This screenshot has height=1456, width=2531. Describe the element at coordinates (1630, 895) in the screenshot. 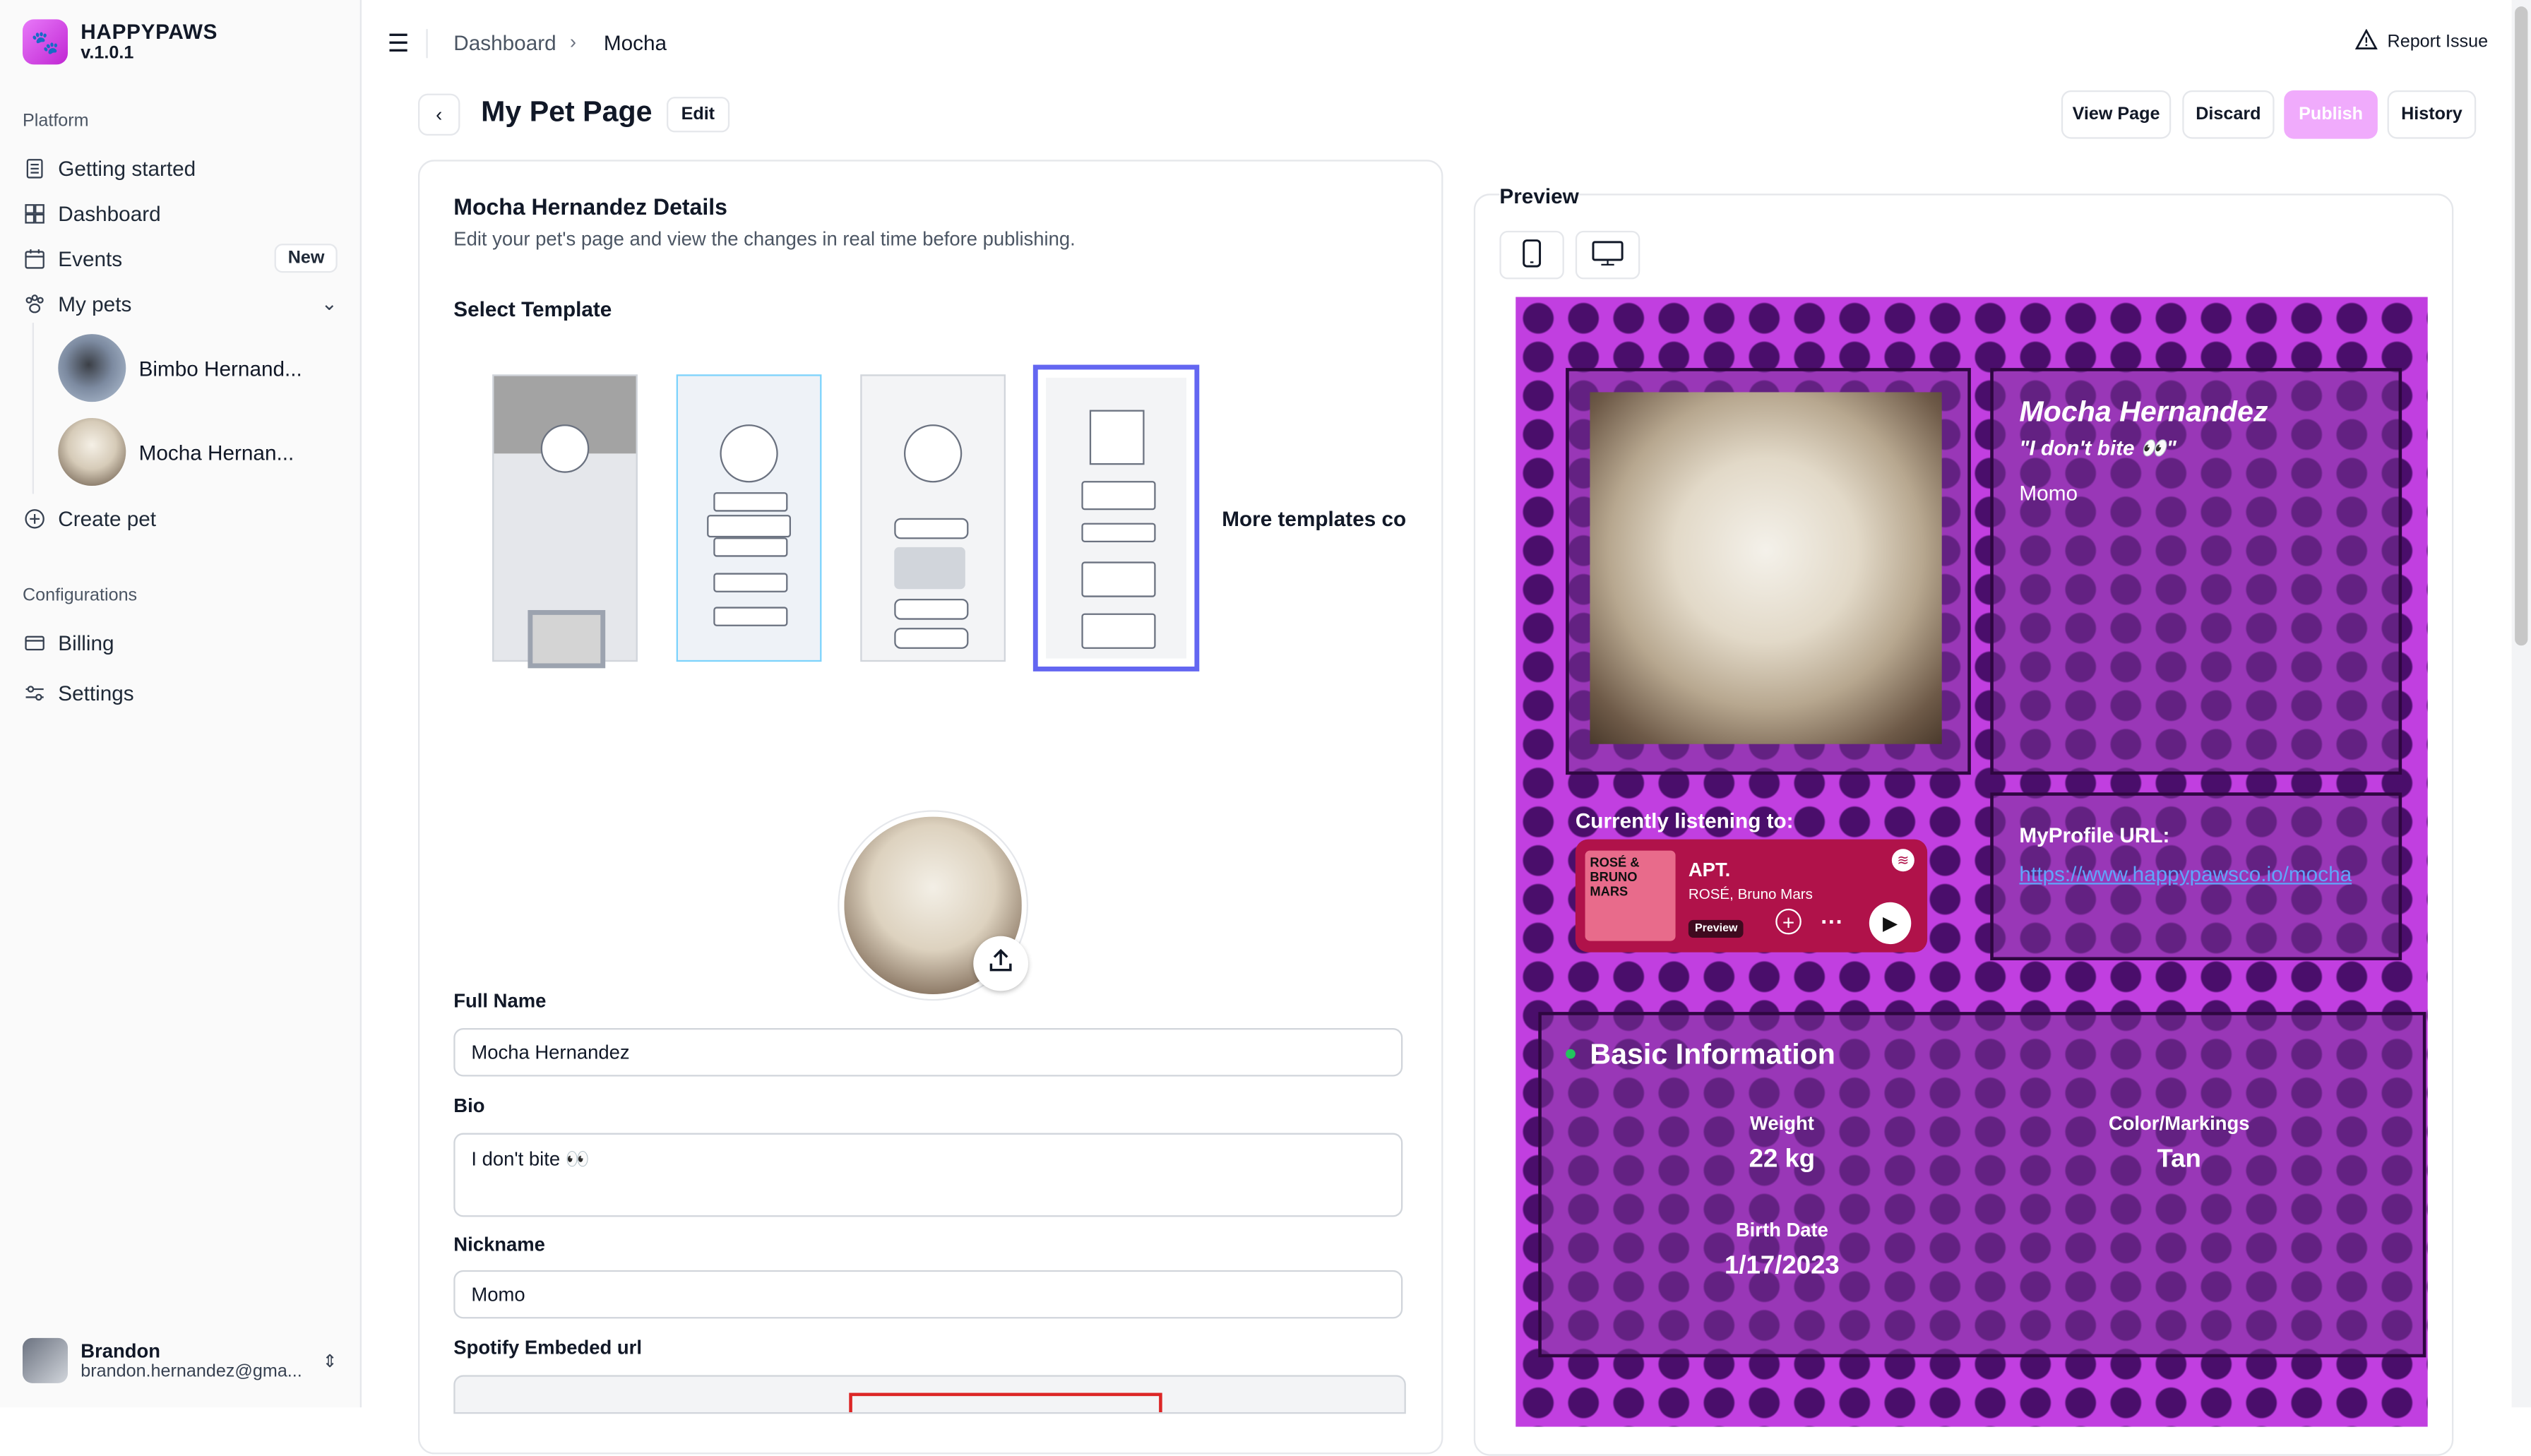

I see `album-art: ROSÉ & BRUNO MARS` at that location.